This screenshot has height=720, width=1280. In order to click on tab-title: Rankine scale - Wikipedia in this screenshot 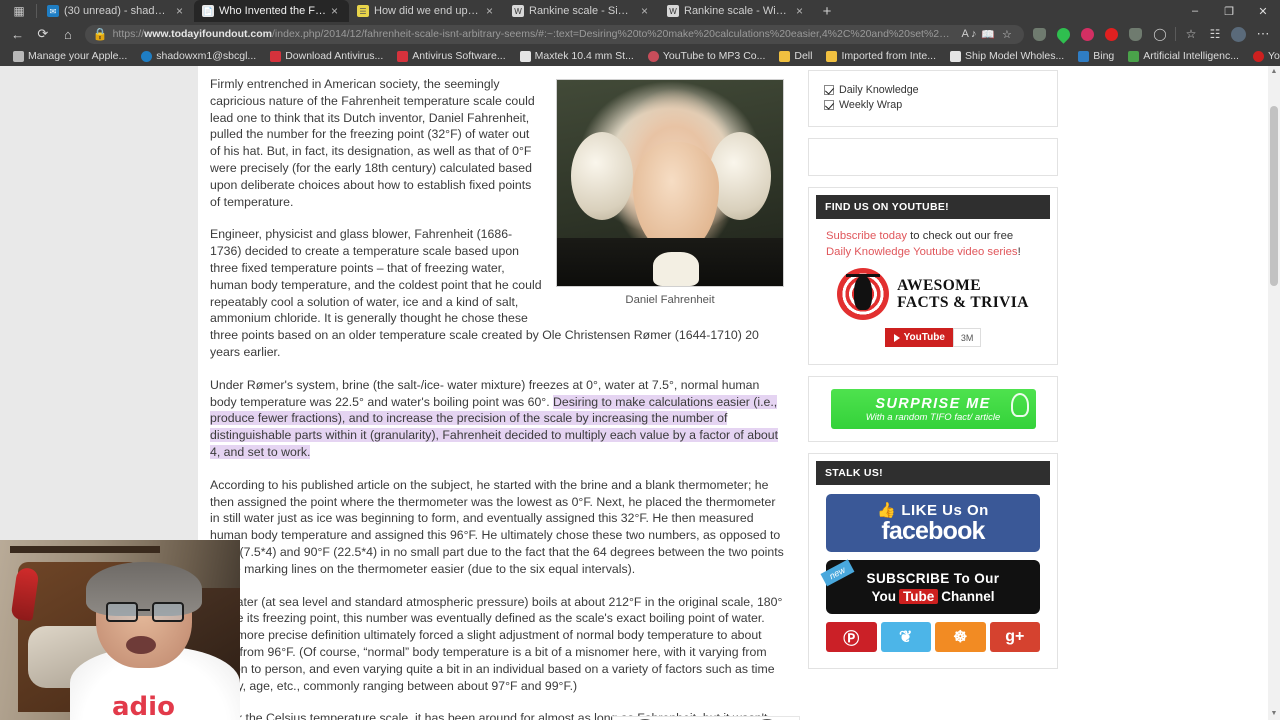, I will do `click(737, 11)`.